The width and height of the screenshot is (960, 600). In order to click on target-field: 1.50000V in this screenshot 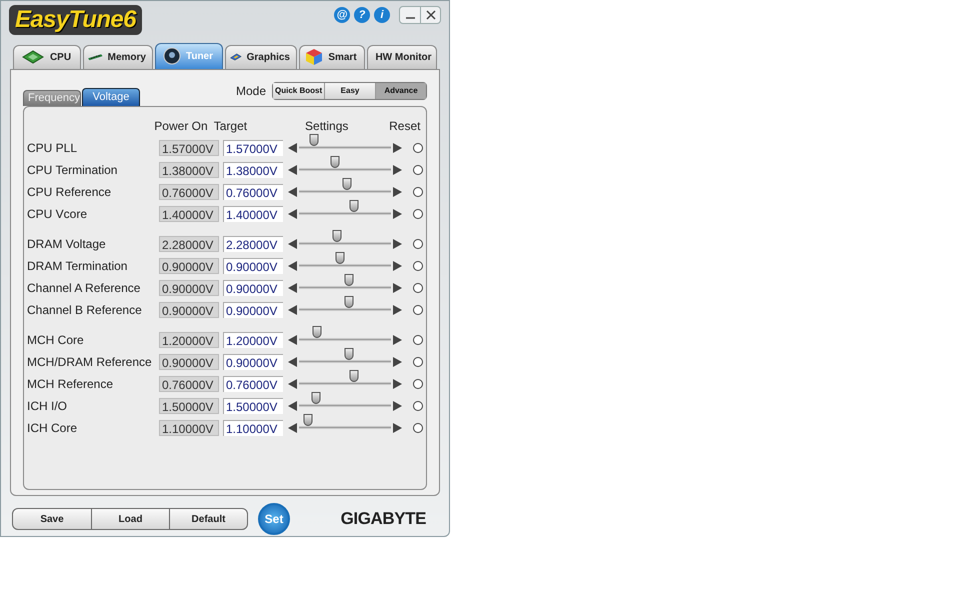, I will do `click(253, 406)`.